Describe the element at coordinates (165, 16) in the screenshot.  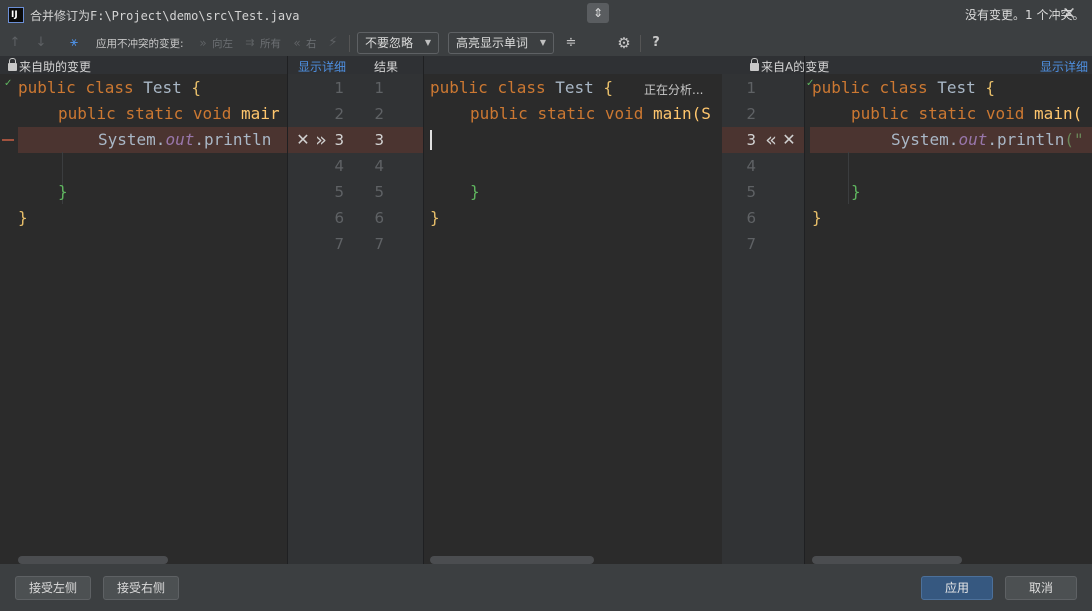
I see `window-title: 合并修订为F:\Project\demo\src\Test.java` at that location.